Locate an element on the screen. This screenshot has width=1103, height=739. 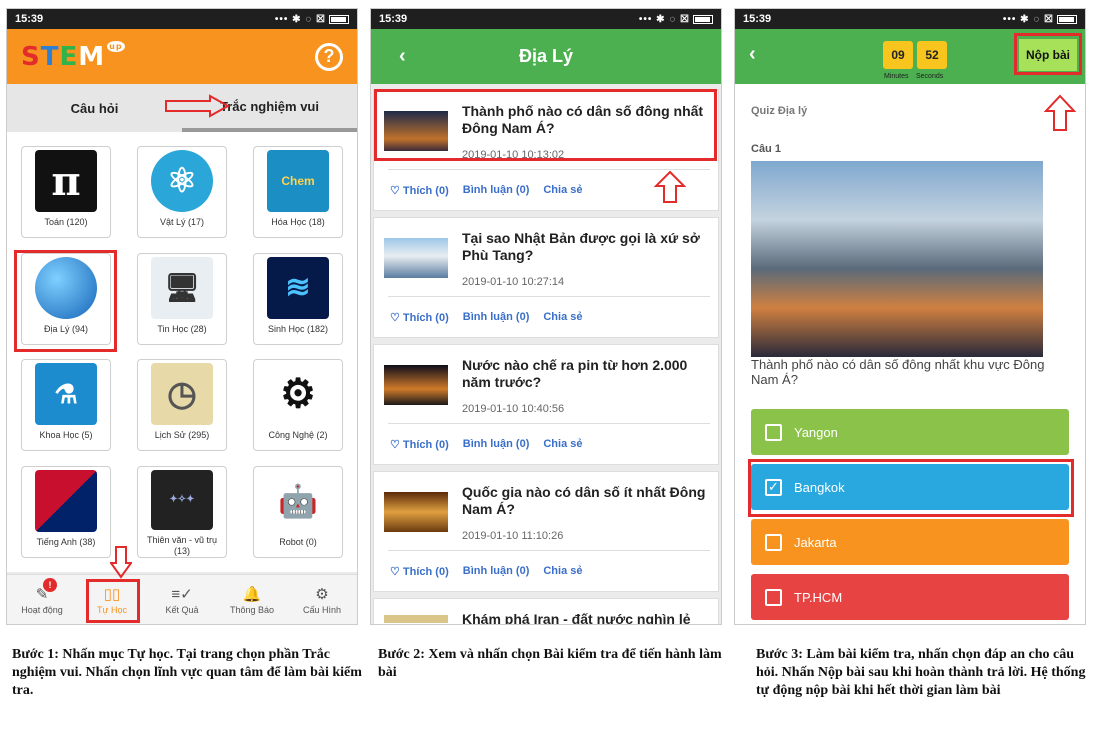
subject-informatics: 🖥 Tin Học (28) is located at coordinates (182, 298).